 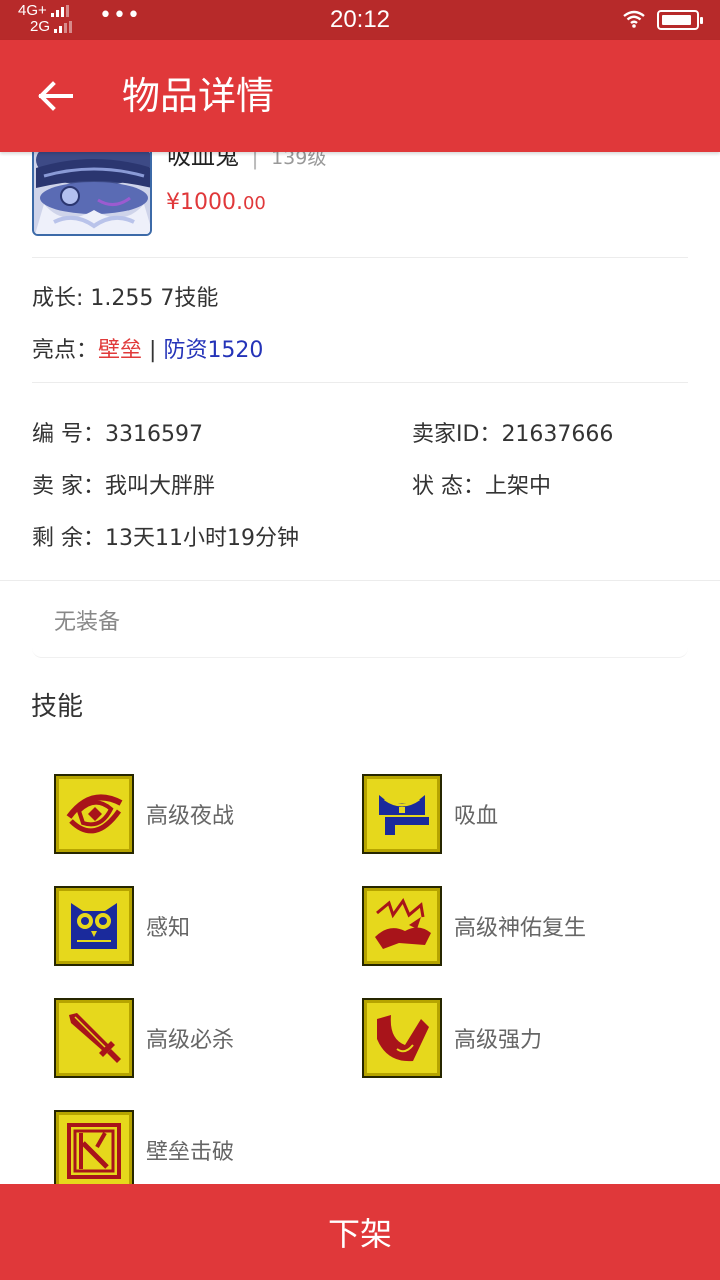 I want to click on seller-id: 卖家ID：21637666, so click(x=512, y=432).